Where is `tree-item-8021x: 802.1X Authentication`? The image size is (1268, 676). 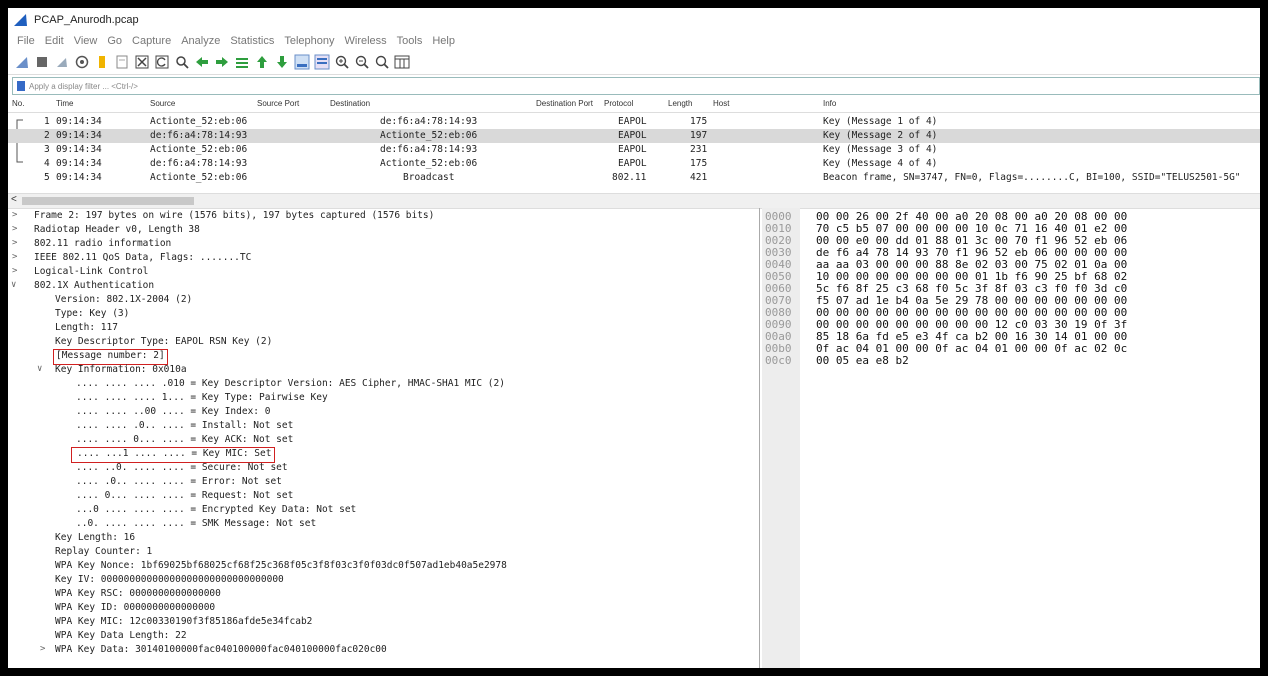 tree-item-8021x: 802.1X Authentication is located at coordinates (94, 287).